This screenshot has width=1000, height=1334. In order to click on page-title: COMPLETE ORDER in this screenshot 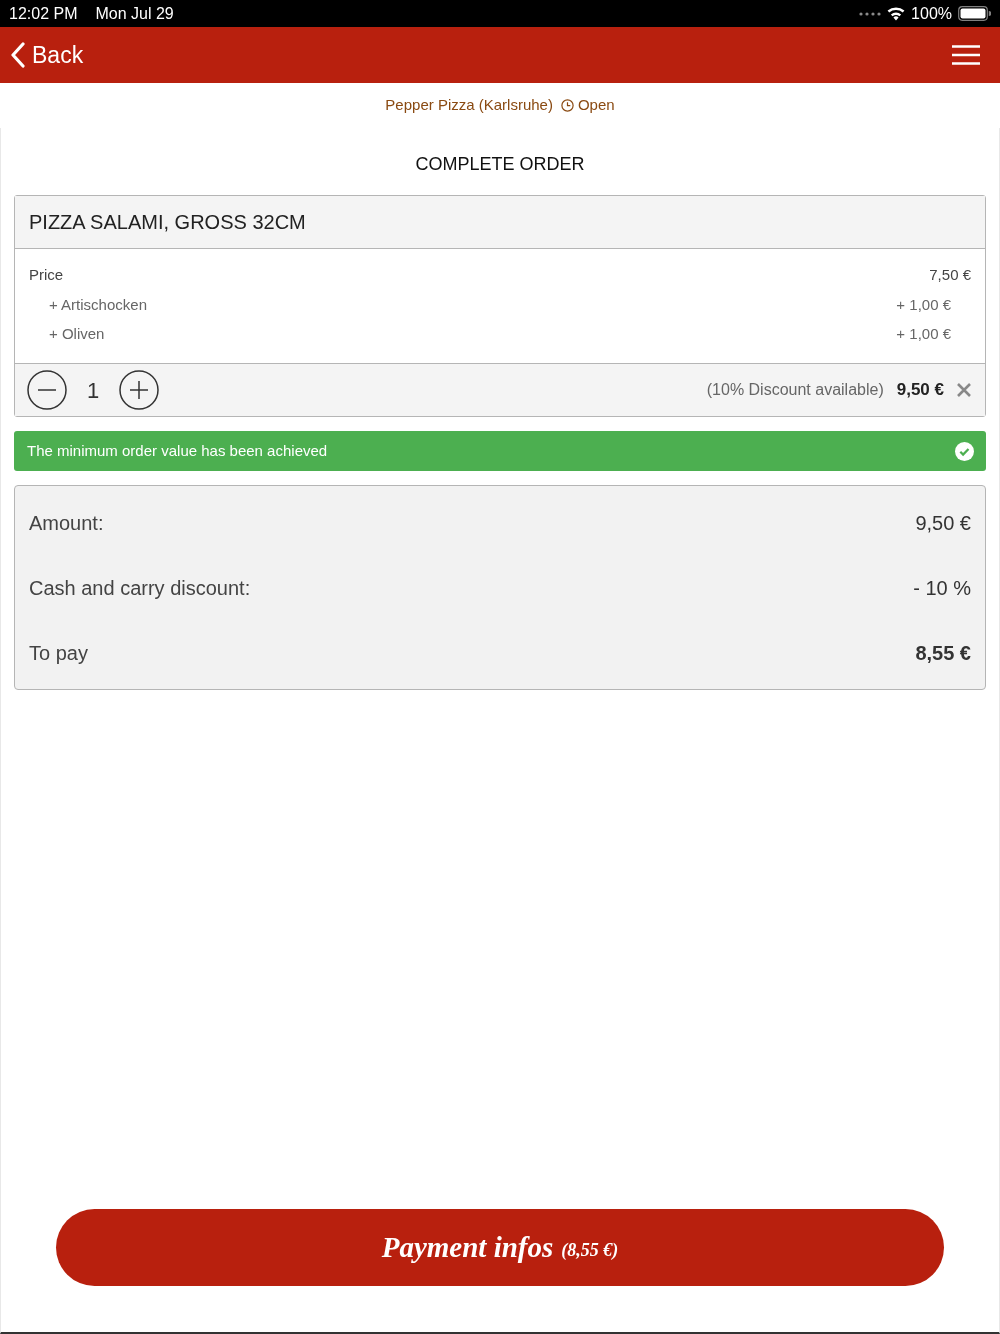, I will do `click(500, 164)`.